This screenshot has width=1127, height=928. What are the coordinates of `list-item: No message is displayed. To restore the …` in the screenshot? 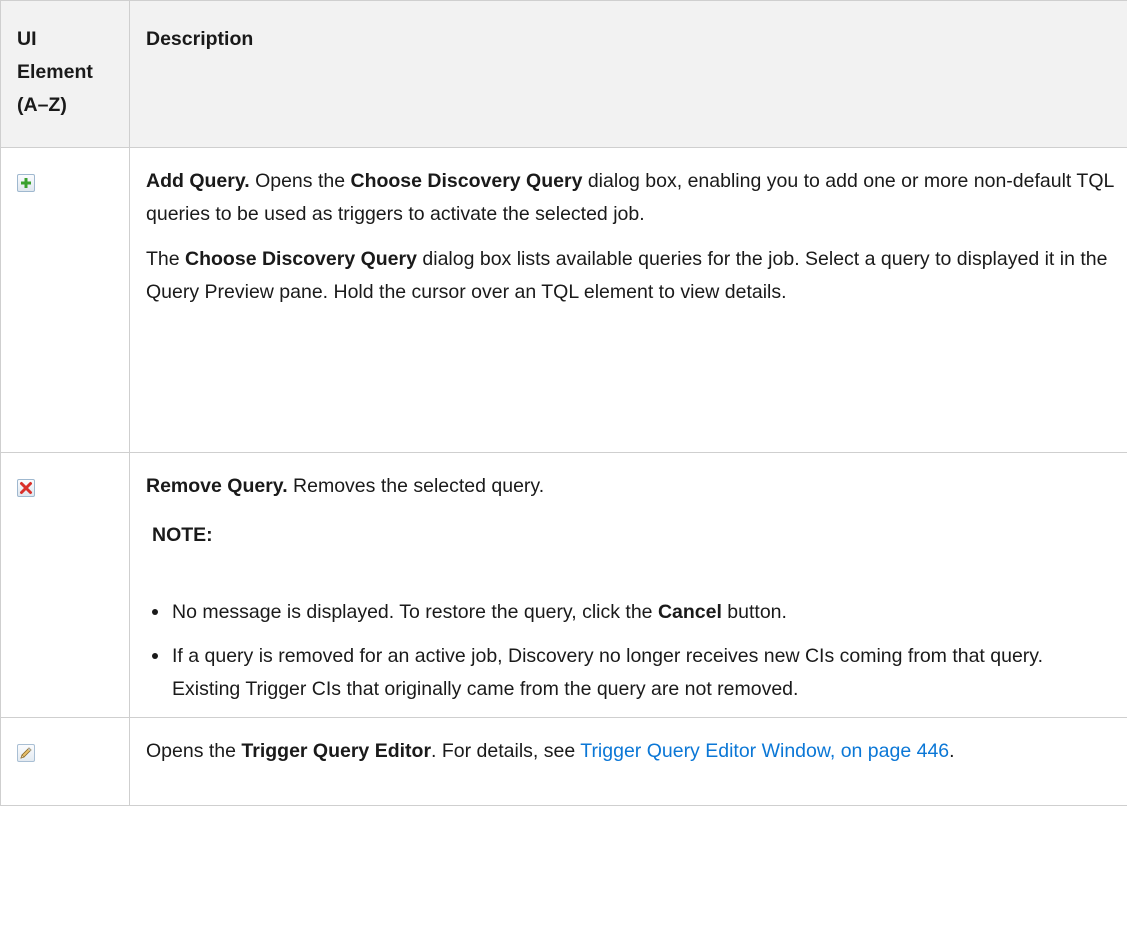 It's located at (630, 612).